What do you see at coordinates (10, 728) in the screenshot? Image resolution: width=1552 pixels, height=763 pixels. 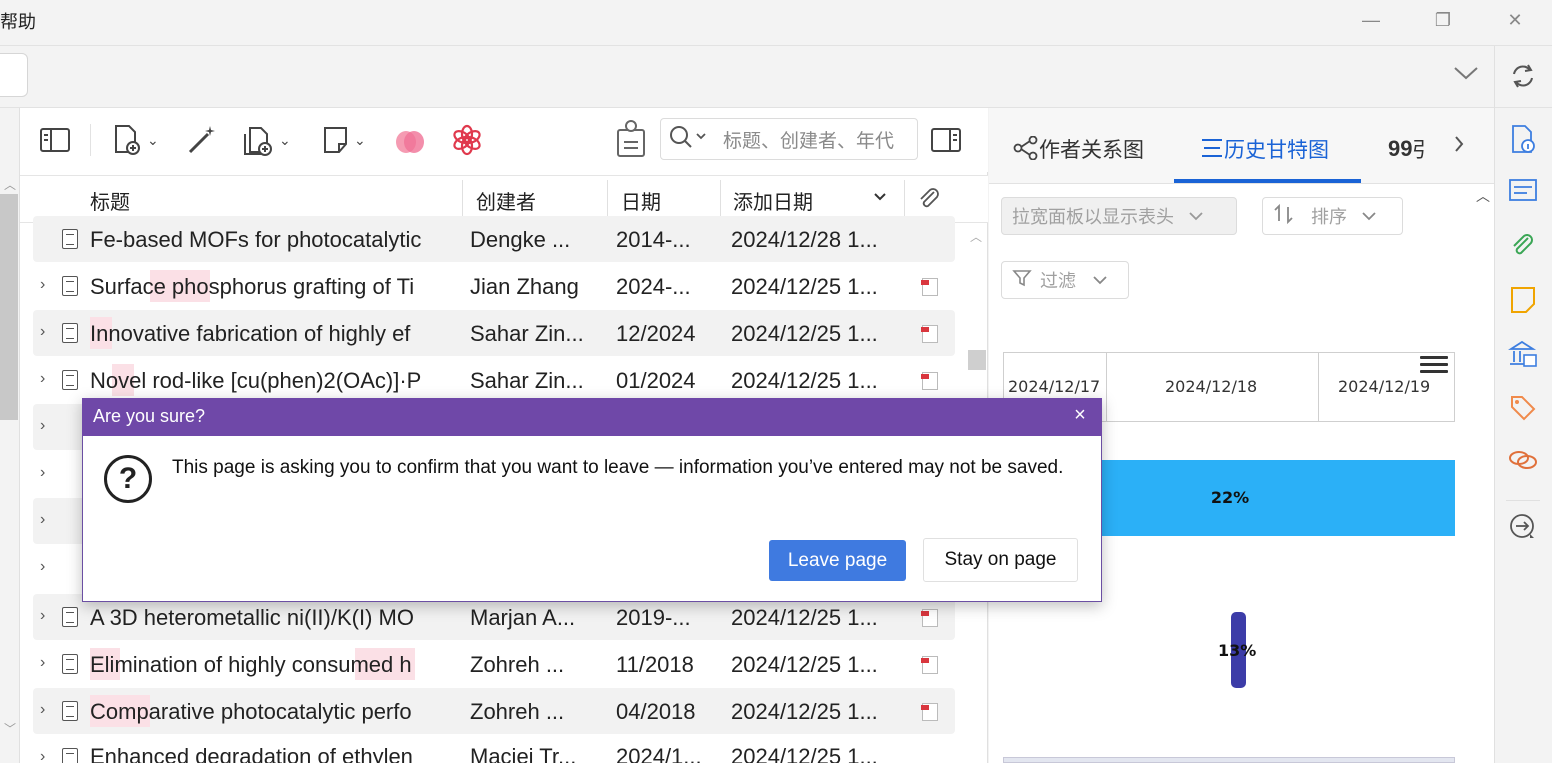 I see `scroll-down-icon: ﹀` at bounding box center [10, 728].